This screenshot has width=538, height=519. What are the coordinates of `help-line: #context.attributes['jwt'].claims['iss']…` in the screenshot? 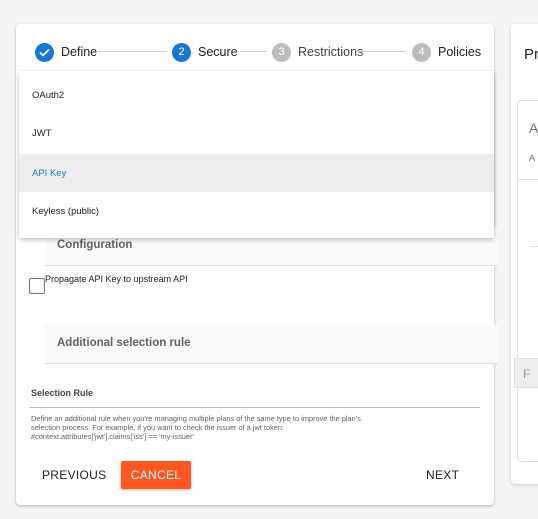 It's located at (112, 436).